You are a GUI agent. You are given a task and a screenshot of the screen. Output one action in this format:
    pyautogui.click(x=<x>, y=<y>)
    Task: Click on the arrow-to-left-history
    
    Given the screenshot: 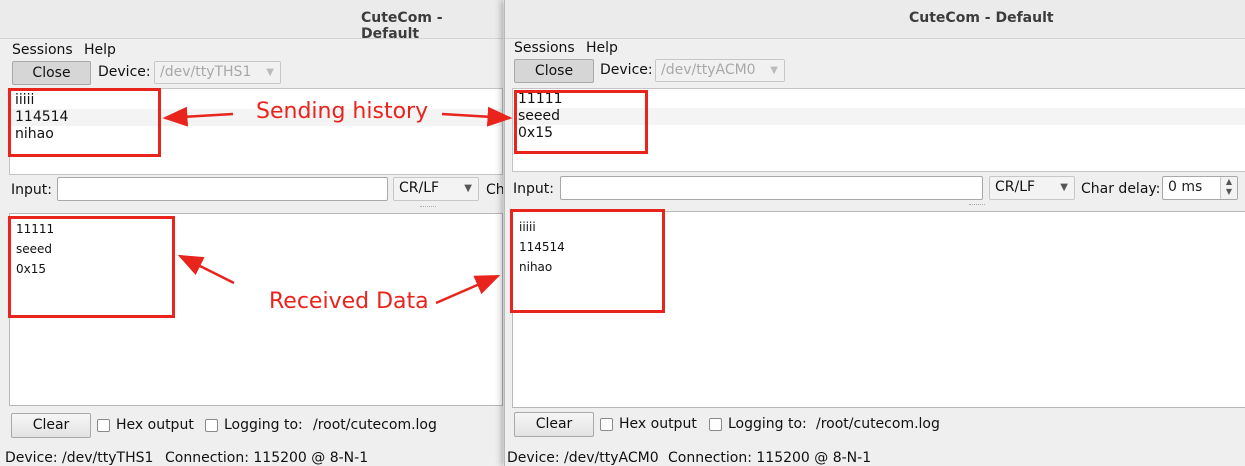 What is the action you would take?
    pyautogui.click(x=198, y=116)
    